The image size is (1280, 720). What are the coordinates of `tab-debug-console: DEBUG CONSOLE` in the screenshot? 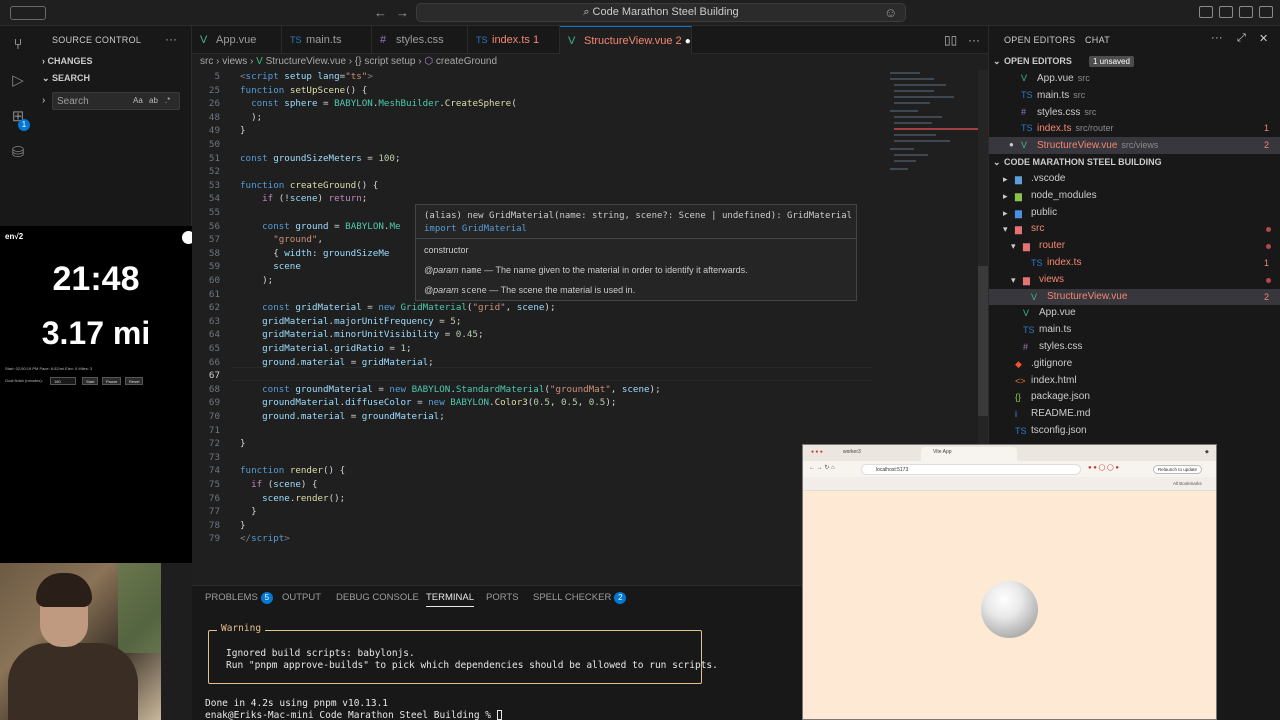 It's located at (377, 597).